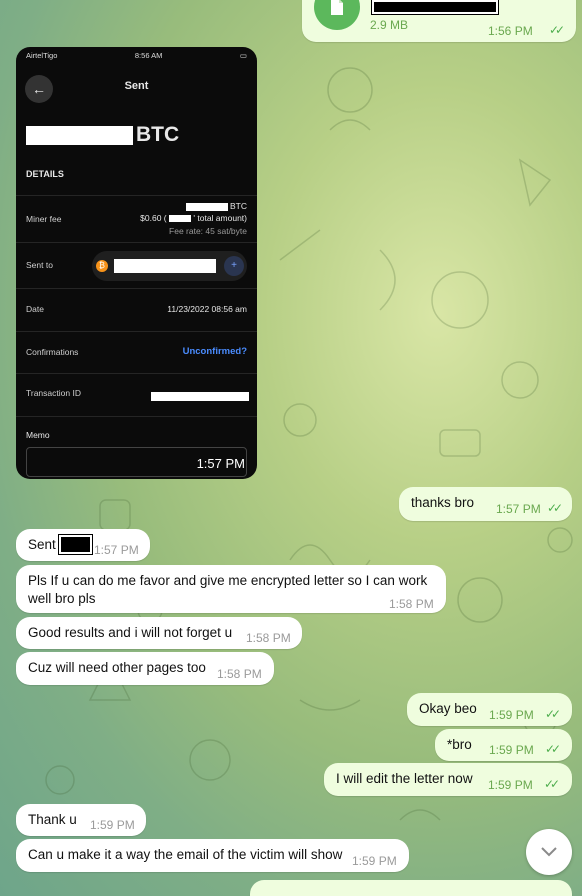  I want to click on date-row: Date 11/23/2022 08:56 am, so click(136, 310).